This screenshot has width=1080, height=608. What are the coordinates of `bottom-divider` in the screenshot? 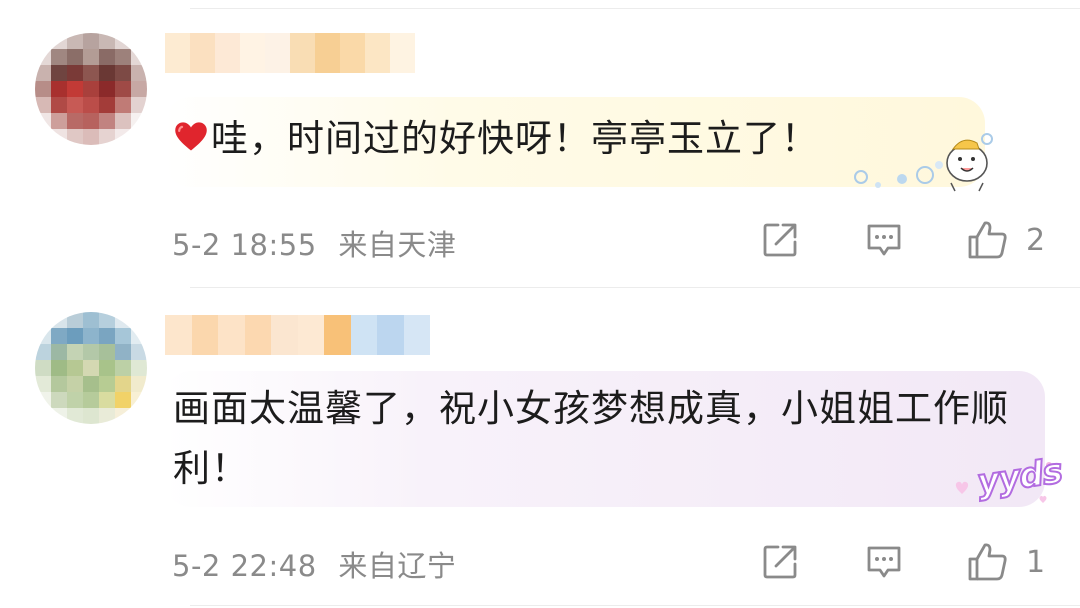 It's located at (635, 605).